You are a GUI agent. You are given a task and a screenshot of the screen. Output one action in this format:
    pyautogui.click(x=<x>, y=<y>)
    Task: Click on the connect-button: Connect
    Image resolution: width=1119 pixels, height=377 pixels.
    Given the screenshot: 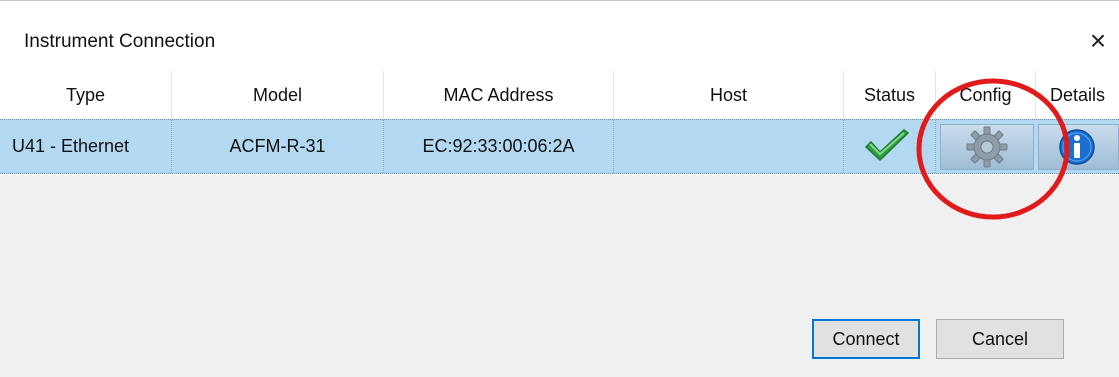 What is the action you would take?
    pyautogui.click(x=866, y=339)
    